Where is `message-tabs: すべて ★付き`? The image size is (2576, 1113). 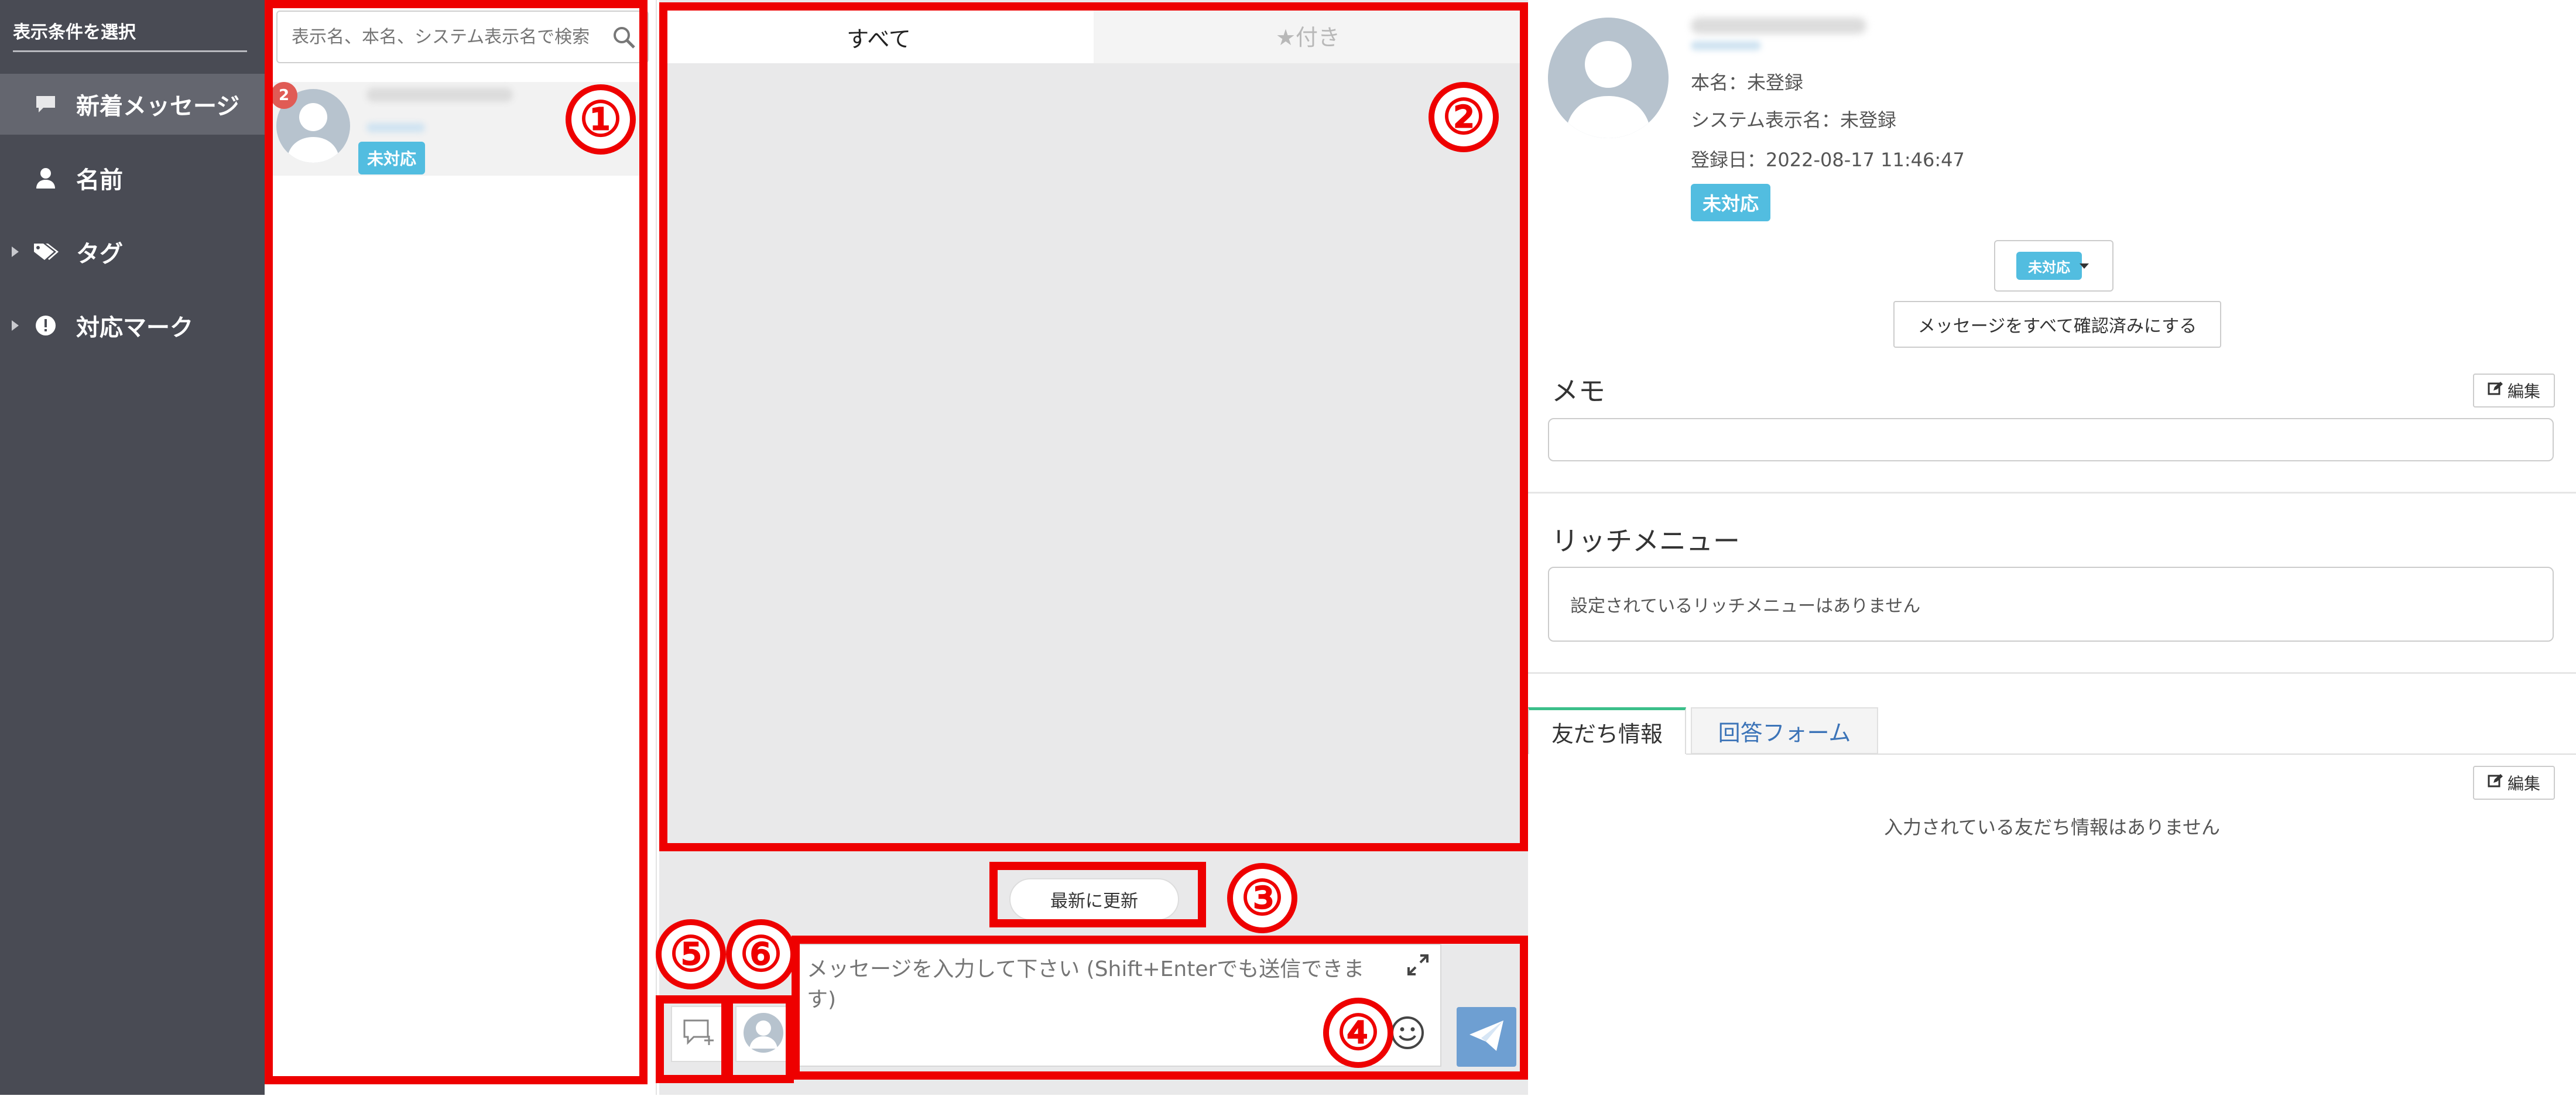 message-tabs: すべて ★付き is located at coordinates (1093, 35).